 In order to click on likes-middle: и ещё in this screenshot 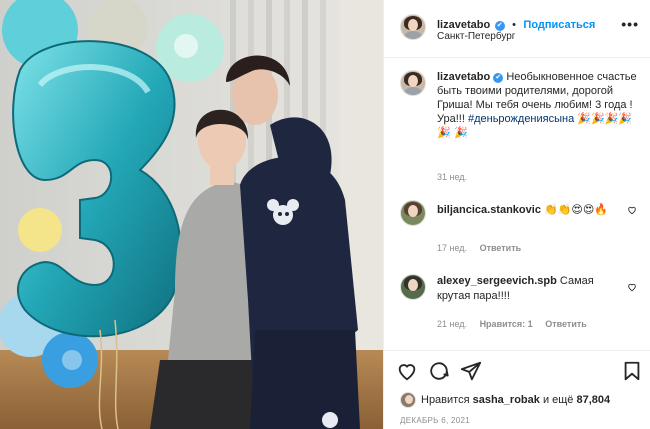, I will do `click(558, 400)`.